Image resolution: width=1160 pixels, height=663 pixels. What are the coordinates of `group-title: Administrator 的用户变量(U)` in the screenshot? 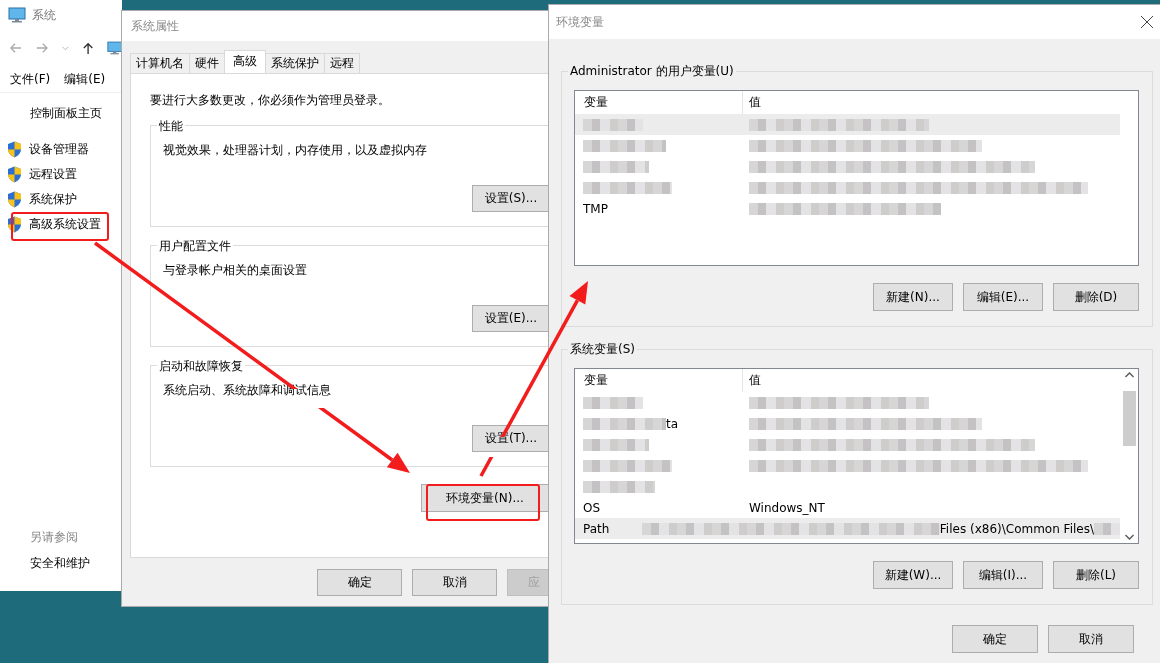 It's located at (652, 71).